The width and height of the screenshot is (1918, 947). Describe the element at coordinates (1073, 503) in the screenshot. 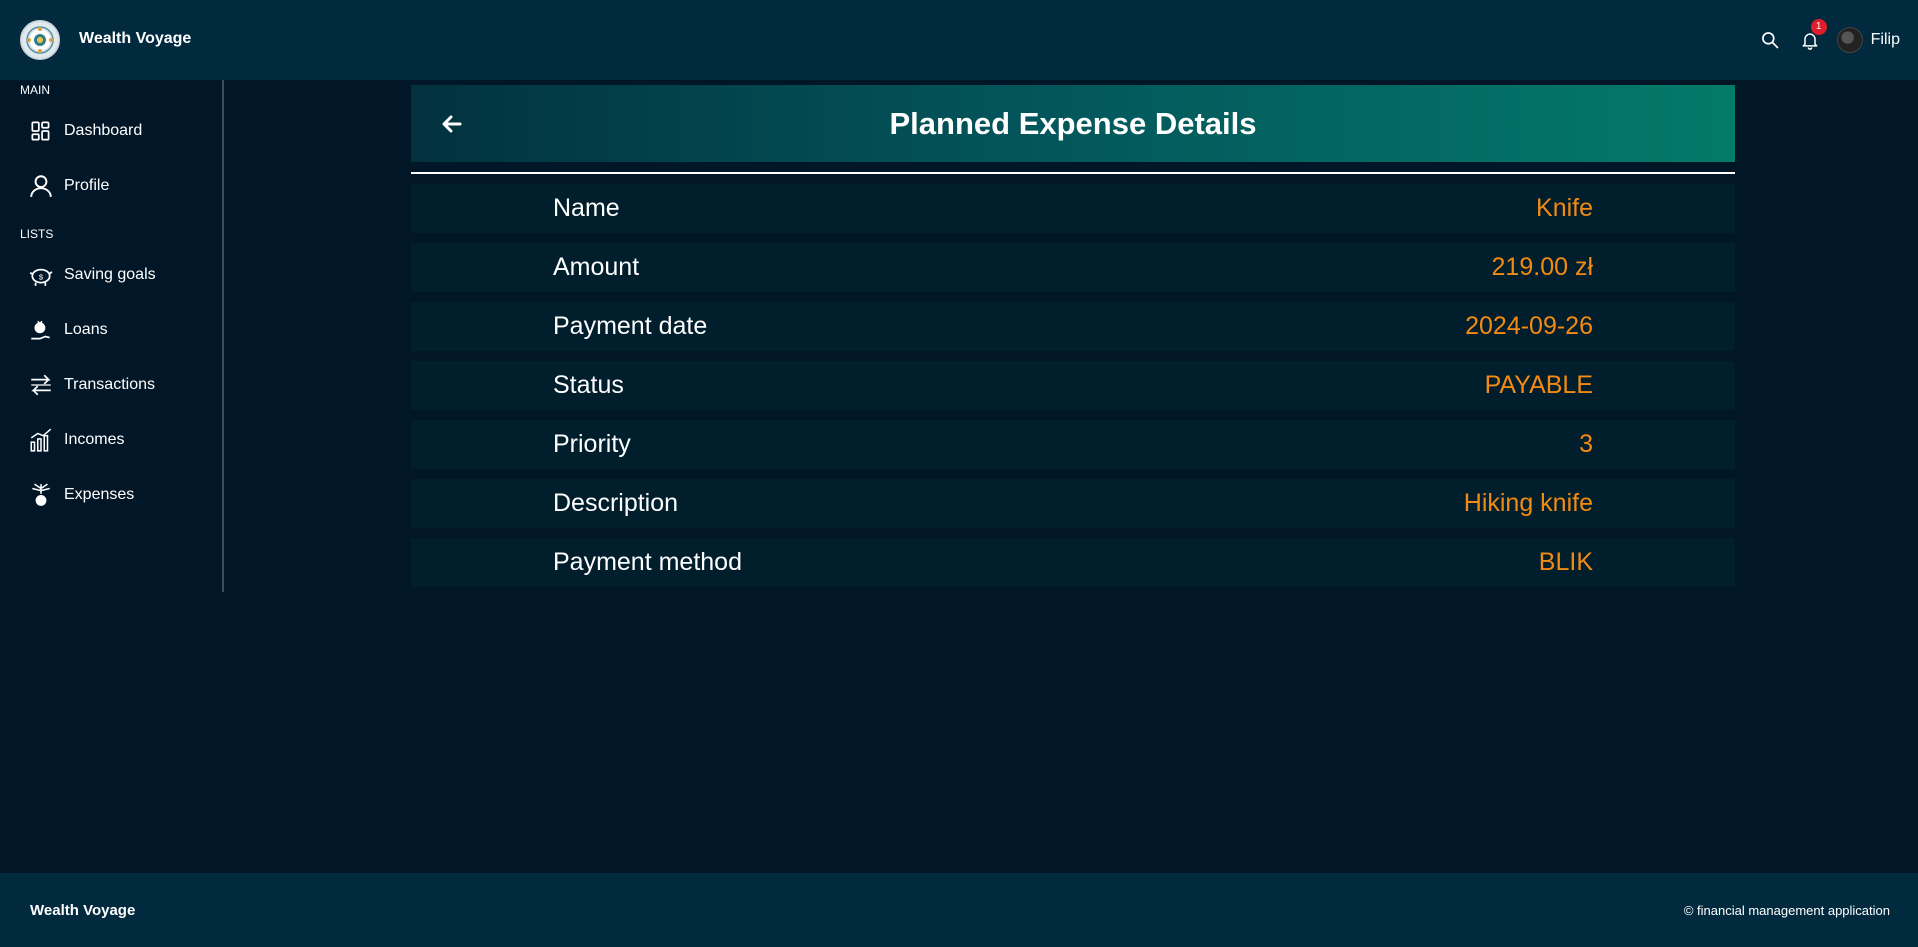

I see `detail-row-description: Description Hiking knife` at that location.